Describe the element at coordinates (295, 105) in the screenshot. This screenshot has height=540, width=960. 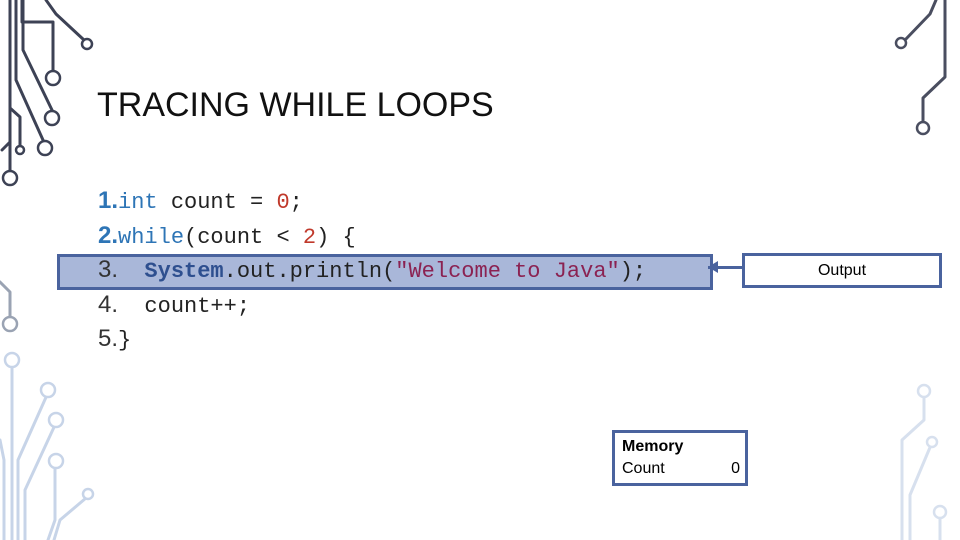
I see `slide-title: TRACING WHILE LOOPS` at that location.